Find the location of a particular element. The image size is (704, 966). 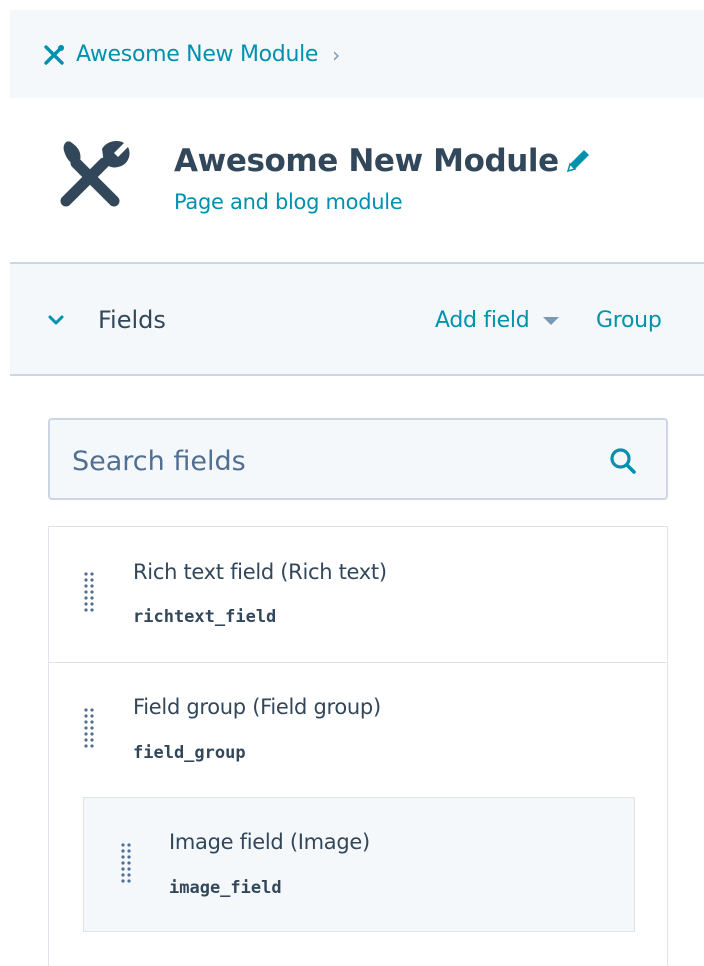

field-key: image_field is located at coordinates (225, 888).